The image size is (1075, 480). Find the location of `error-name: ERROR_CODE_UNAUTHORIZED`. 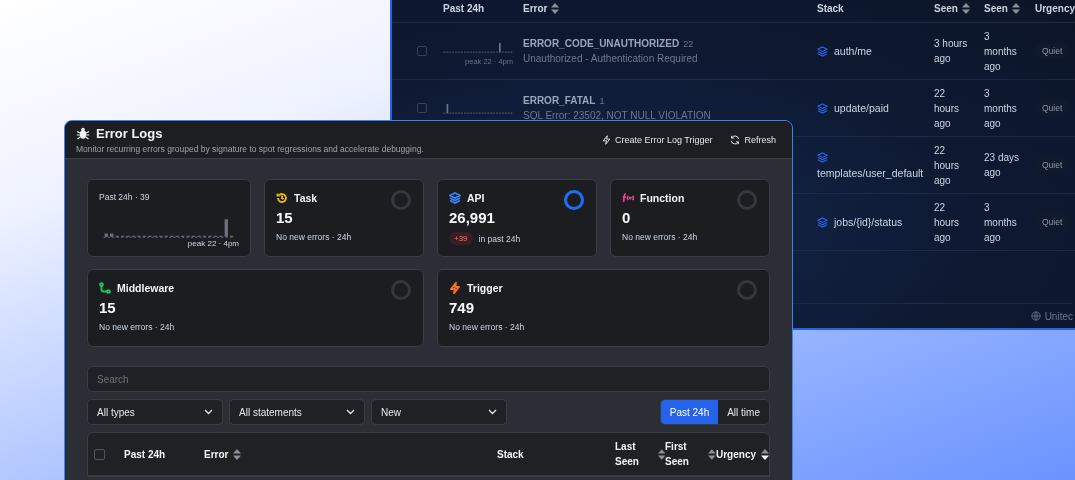

error-name: ERROR_CODE_UNAUTHORIZED is located at coordinates (601, 43).